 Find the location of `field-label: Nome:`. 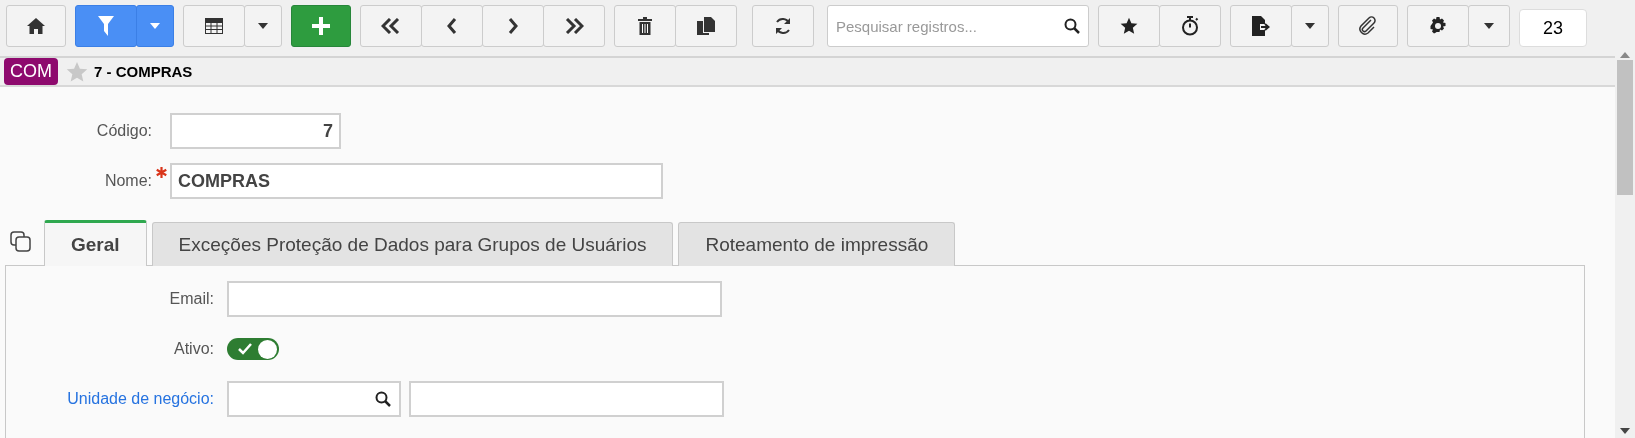

field-label: Nome: is located at coordinates (127, 181).